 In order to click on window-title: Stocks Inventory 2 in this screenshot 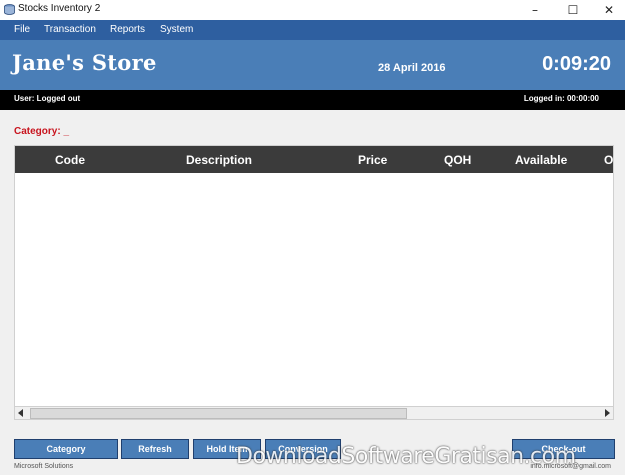, I will do `click(59, 8)`.